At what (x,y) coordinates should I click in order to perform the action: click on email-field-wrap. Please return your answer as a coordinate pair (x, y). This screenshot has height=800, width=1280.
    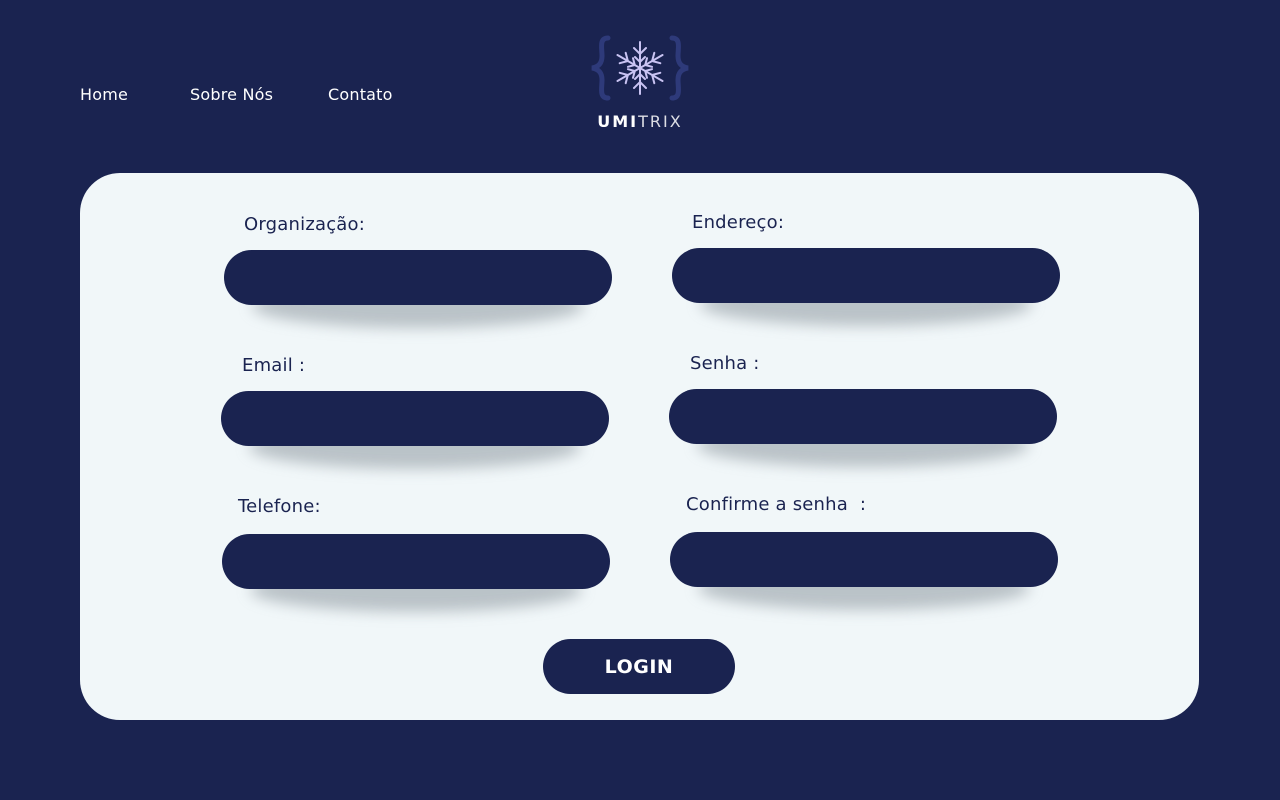
    Looking at the image, I should click on (415, 430).